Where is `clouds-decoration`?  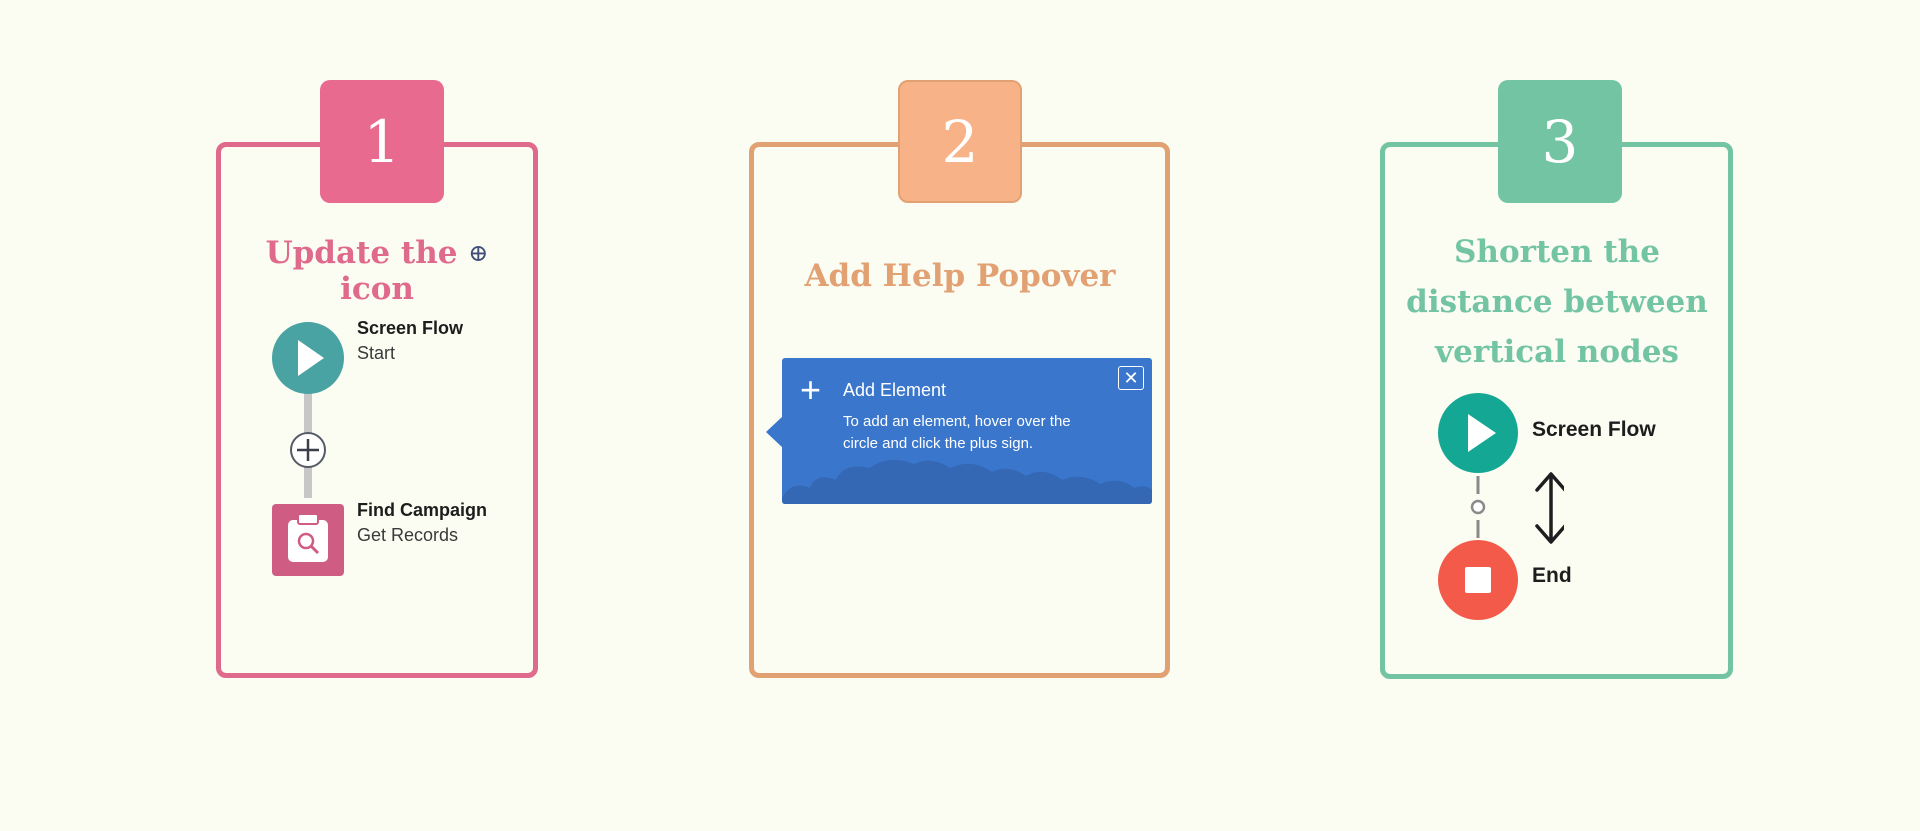 clouds-decoration is located at coordinates (967, 481).